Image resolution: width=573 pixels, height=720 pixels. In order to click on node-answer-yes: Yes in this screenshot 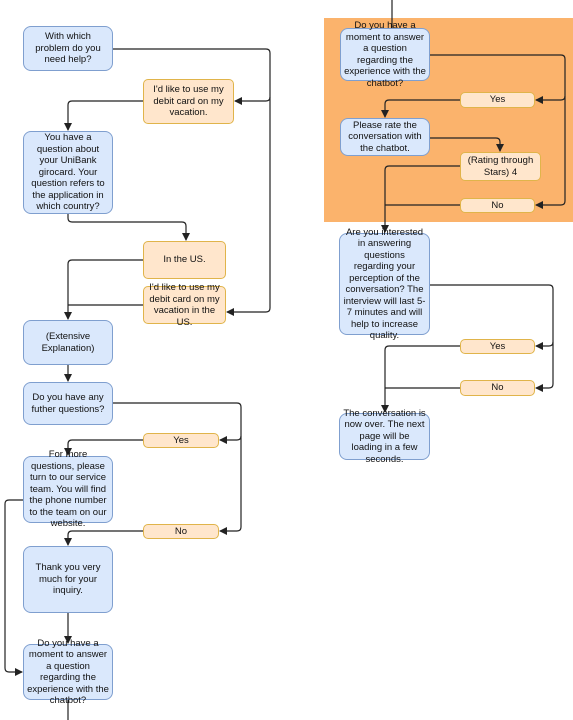, I will do `click(181, 440)`.